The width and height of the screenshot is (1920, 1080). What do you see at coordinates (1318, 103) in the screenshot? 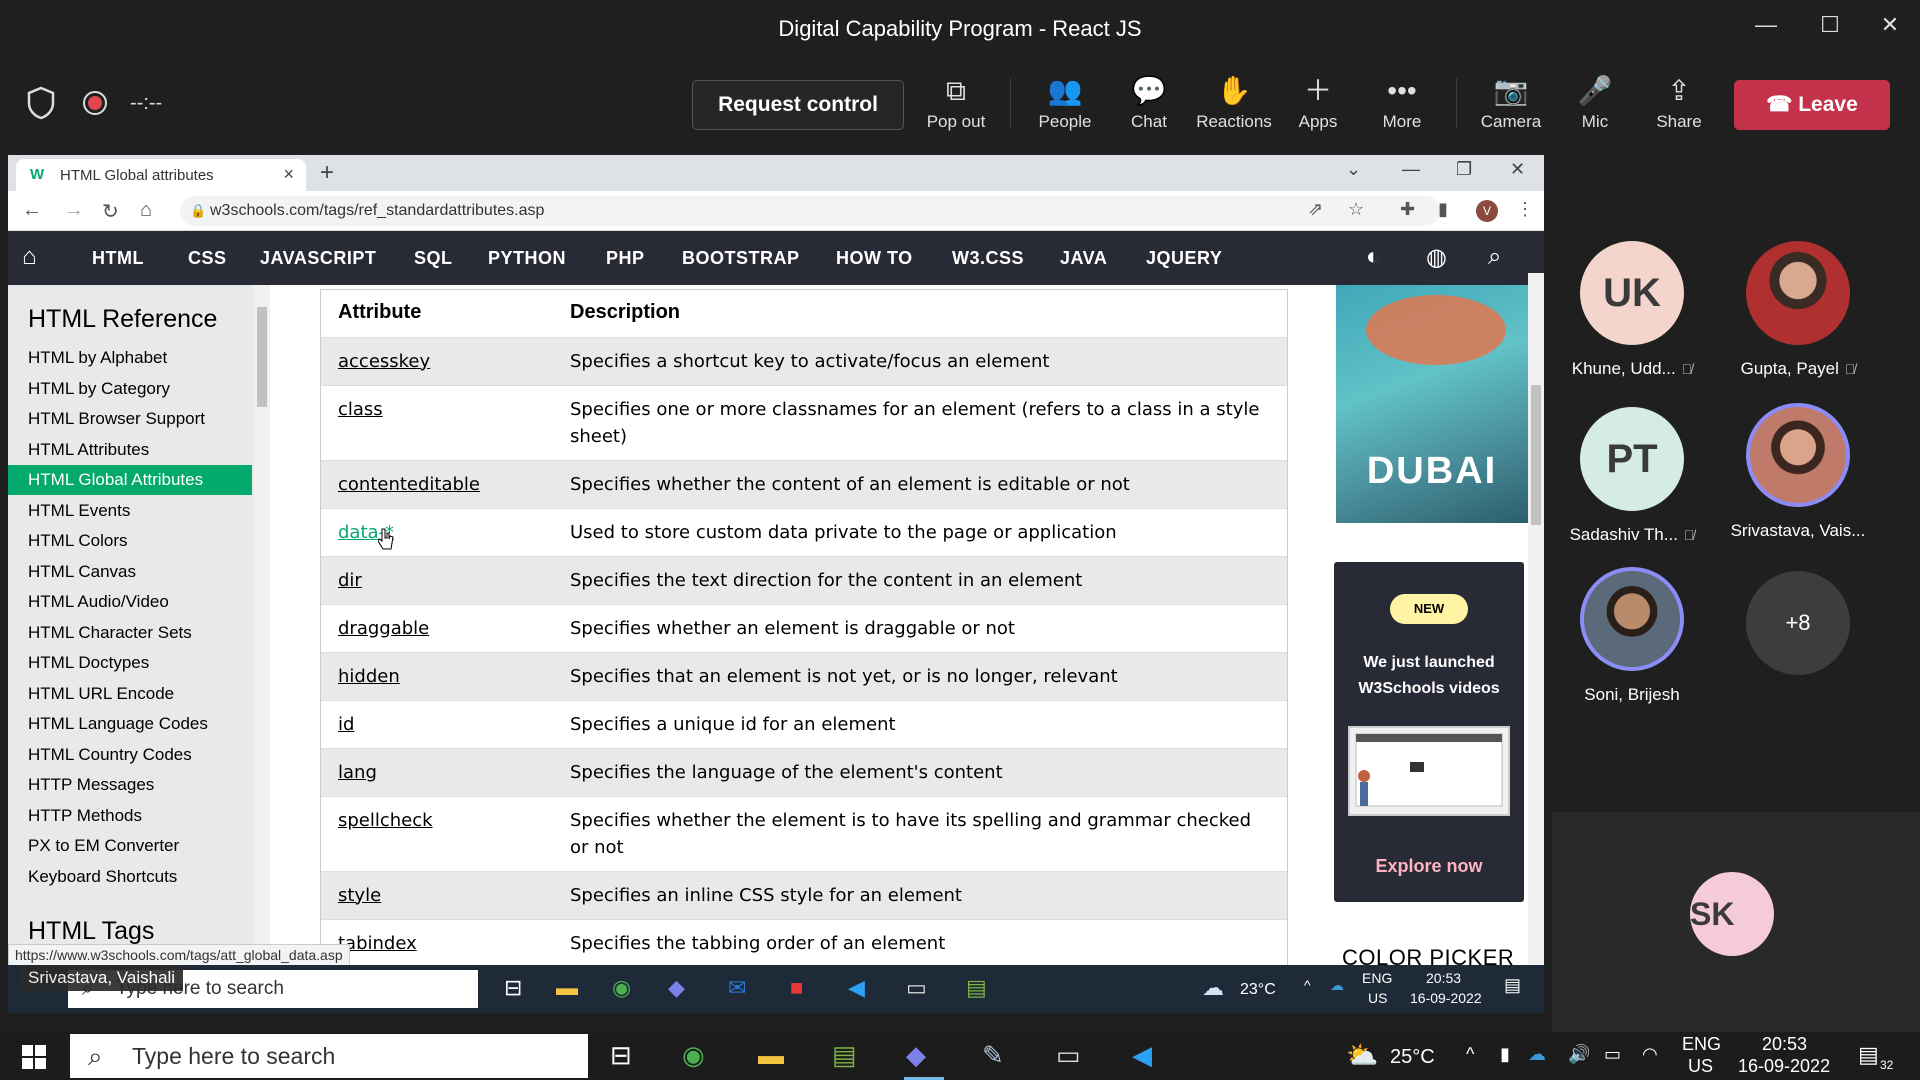
I see `apps-button: ＋ Apps` at bounding box center [1318, 103].